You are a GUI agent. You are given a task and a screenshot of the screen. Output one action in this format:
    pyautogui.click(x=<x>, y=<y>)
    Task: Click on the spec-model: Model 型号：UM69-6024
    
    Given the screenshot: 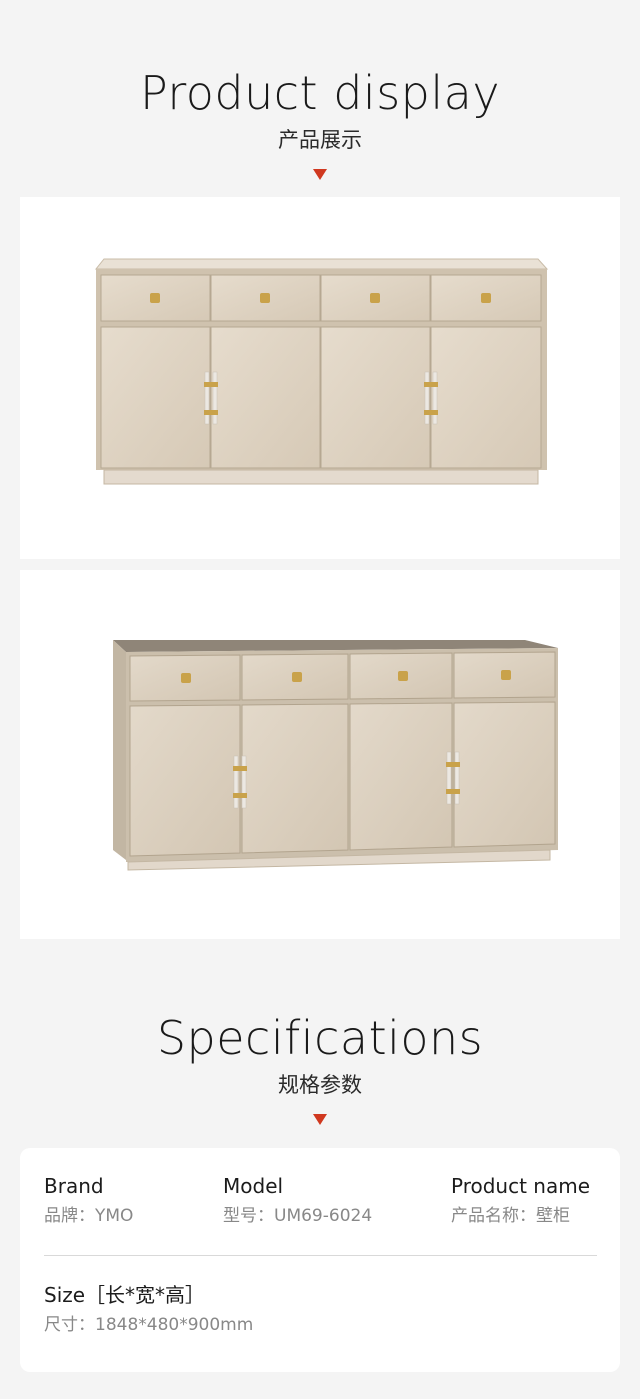 What is the action you would take?
    pyautogui.click(x=297, y=1200)
    